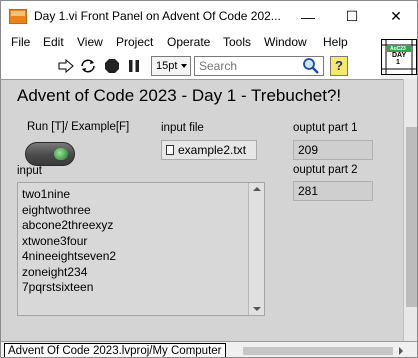 This screenshot has width=418, height=358. Describe the element at coordinates (188, 42) in the screenshot. I see `menu-operate: Operate` at that location.